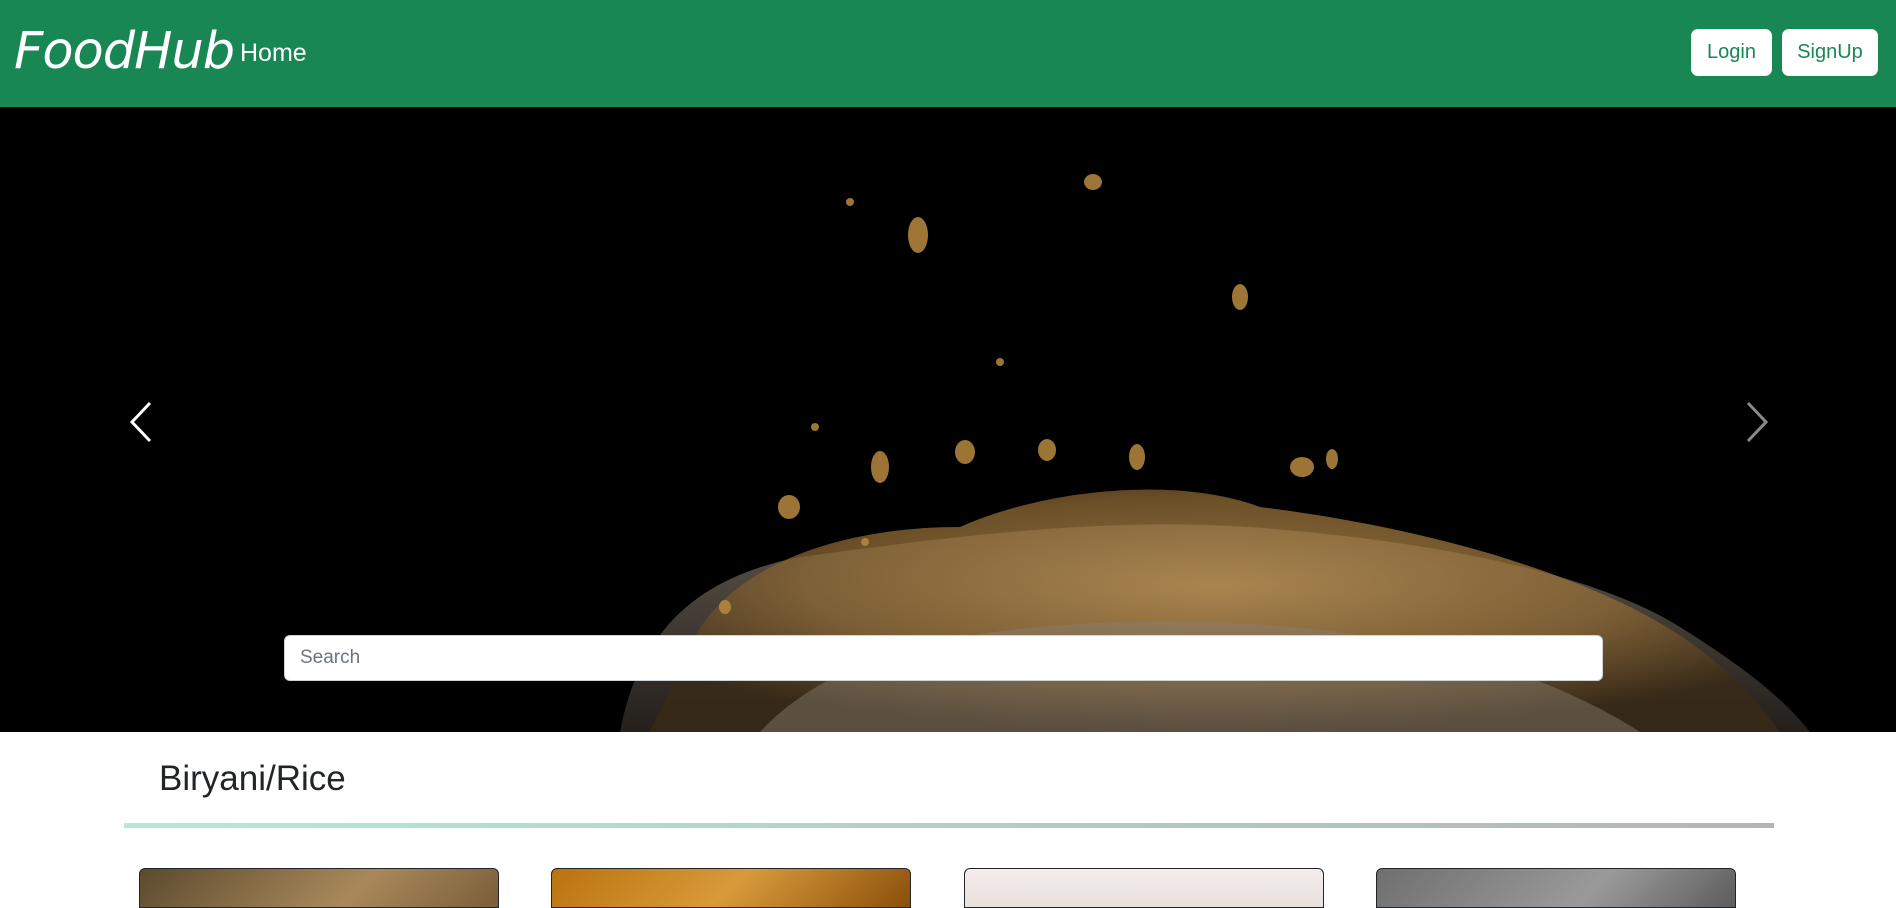  What do you see at coordinates (948, 53) in the screenshot?
I see `navbar: FoodHub Home Login SignUp` at bounding box center [948, 53].